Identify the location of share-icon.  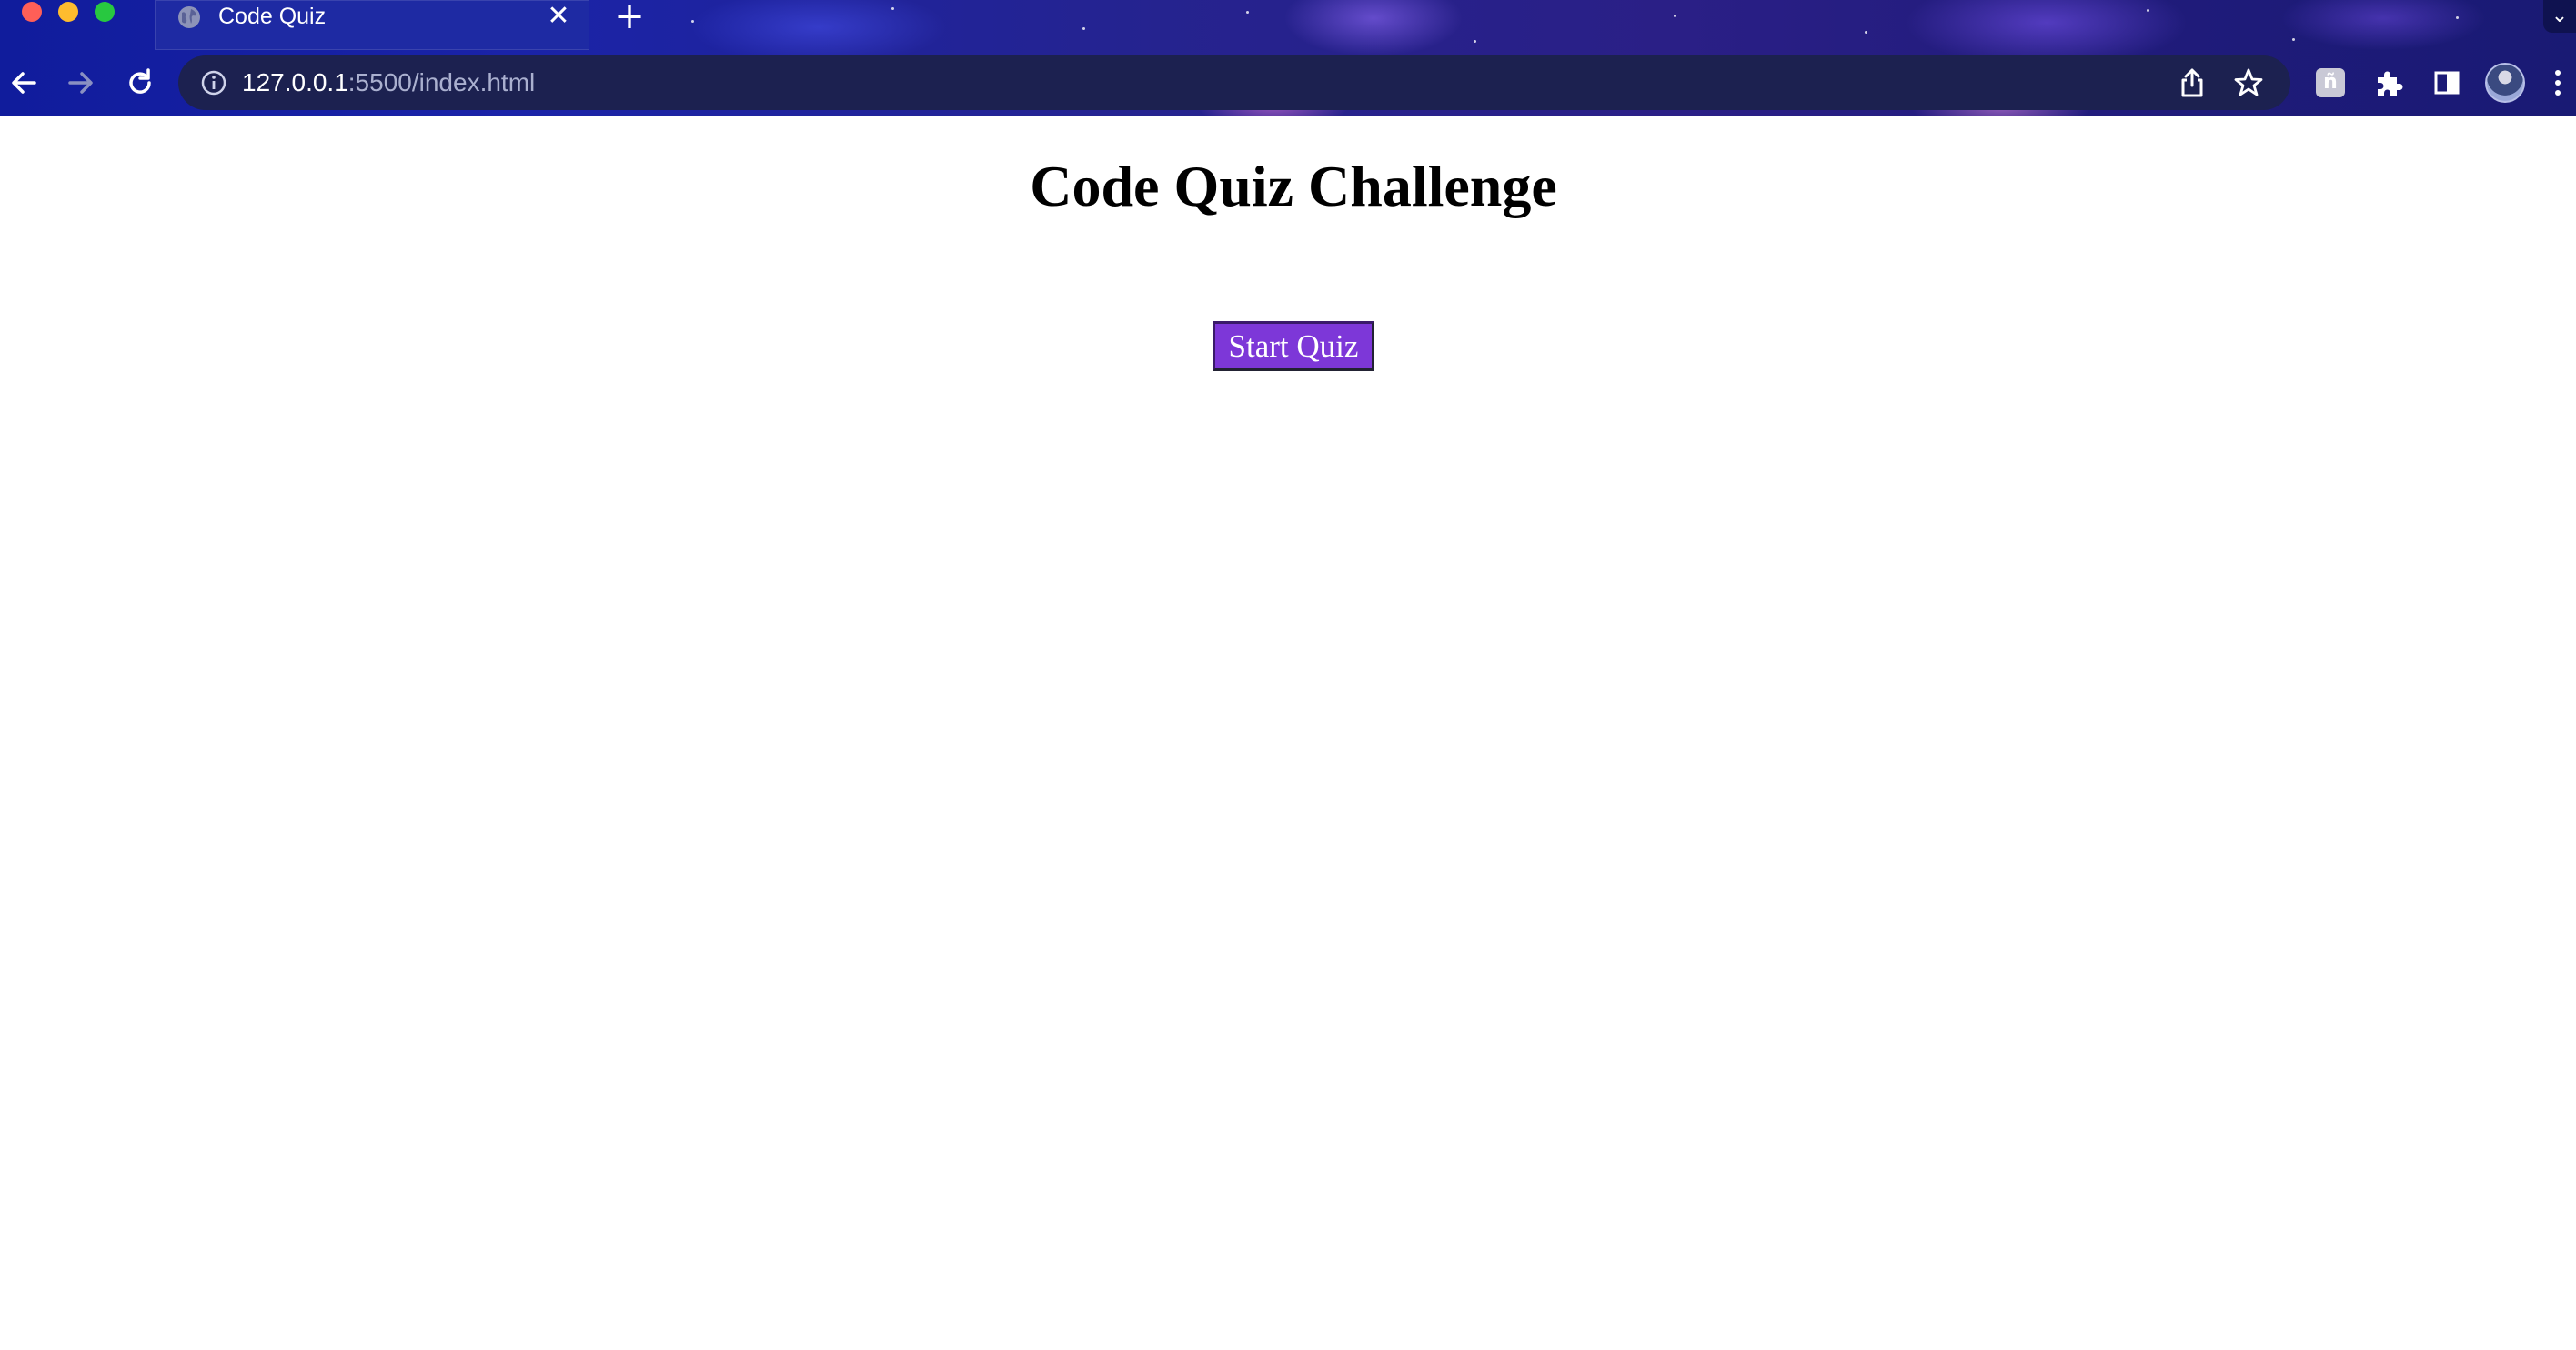
(2192, 82).